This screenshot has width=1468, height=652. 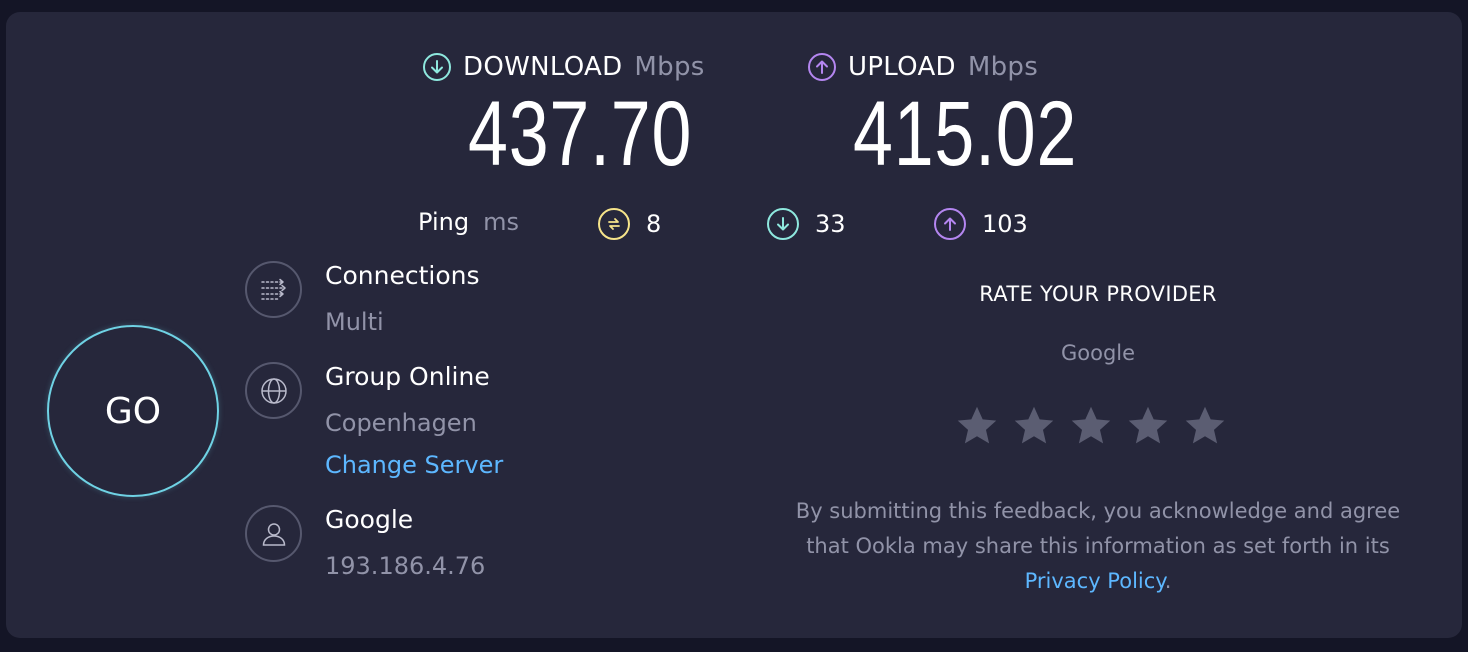 I want to click on ping-idle: 8, so click(x=629, y=224).